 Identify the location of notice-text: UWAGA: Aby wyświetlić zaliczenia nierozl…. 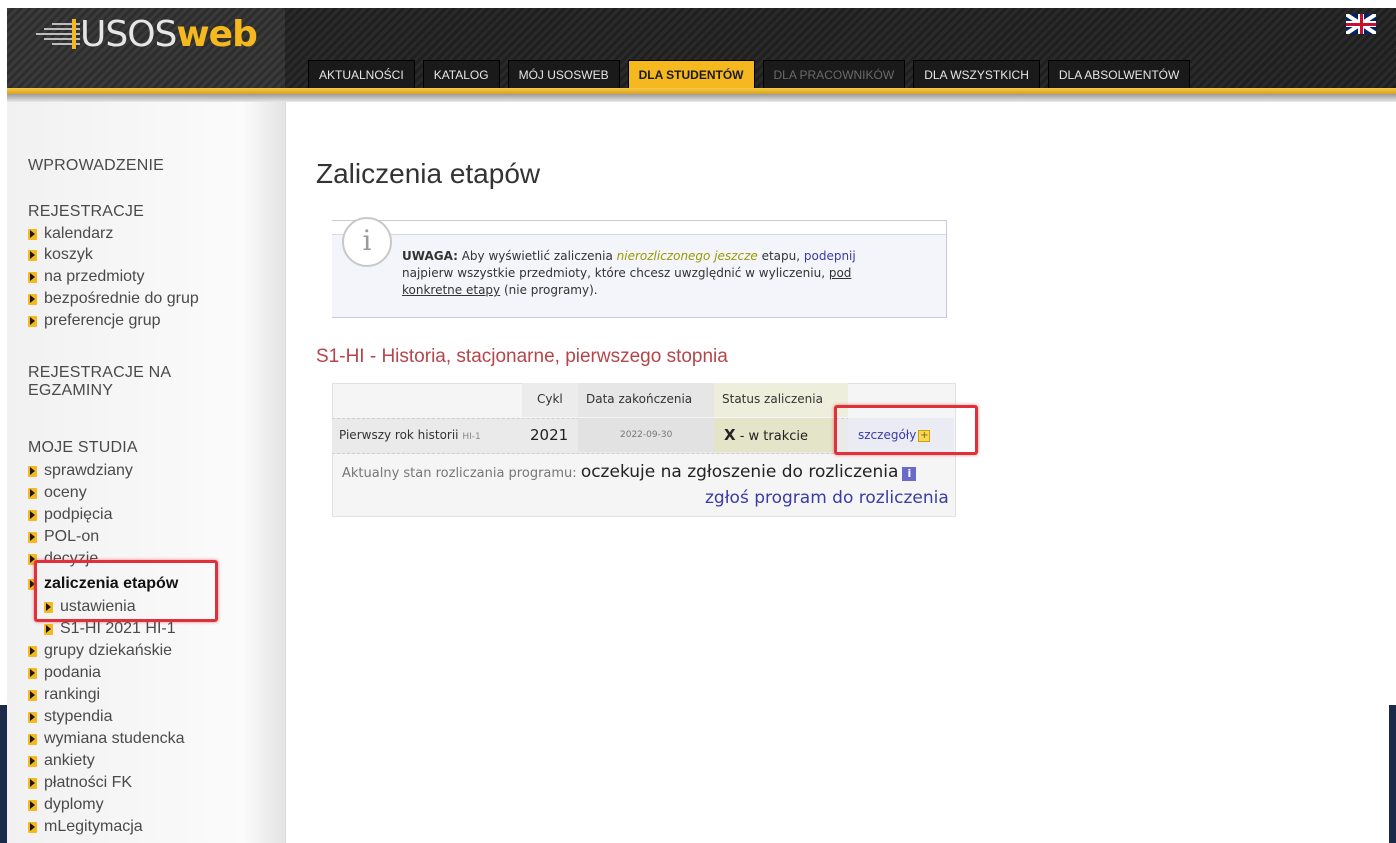
(629, 273).